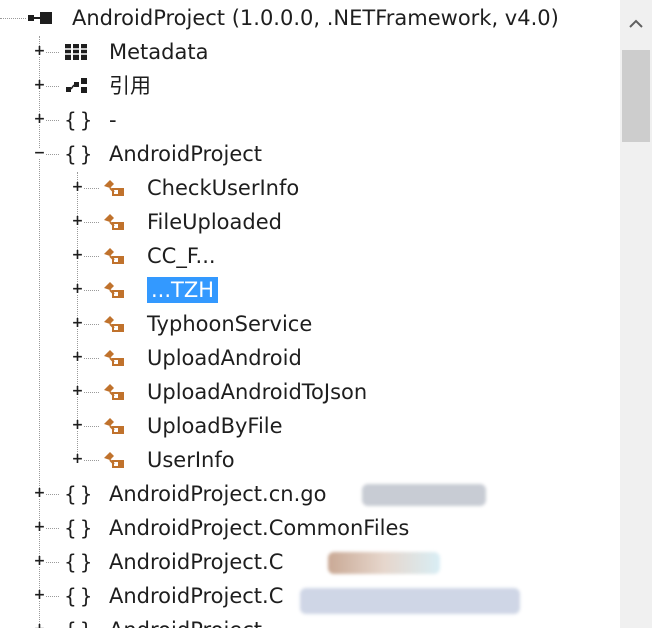  What do you see at coordinates (113, 120) in the screenshot?
I see `tree-item-label: -` at bounding box center [113, 120].